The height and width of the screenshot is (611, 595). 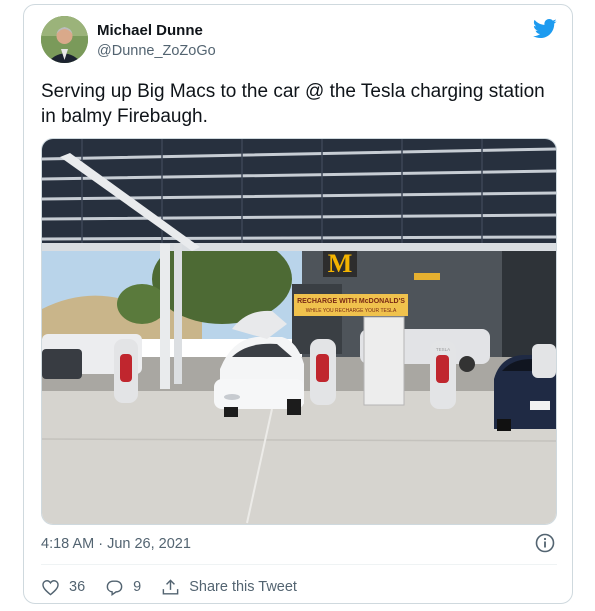 I want to click on author-name: Michael Dunne, so click(x=150, y=30).